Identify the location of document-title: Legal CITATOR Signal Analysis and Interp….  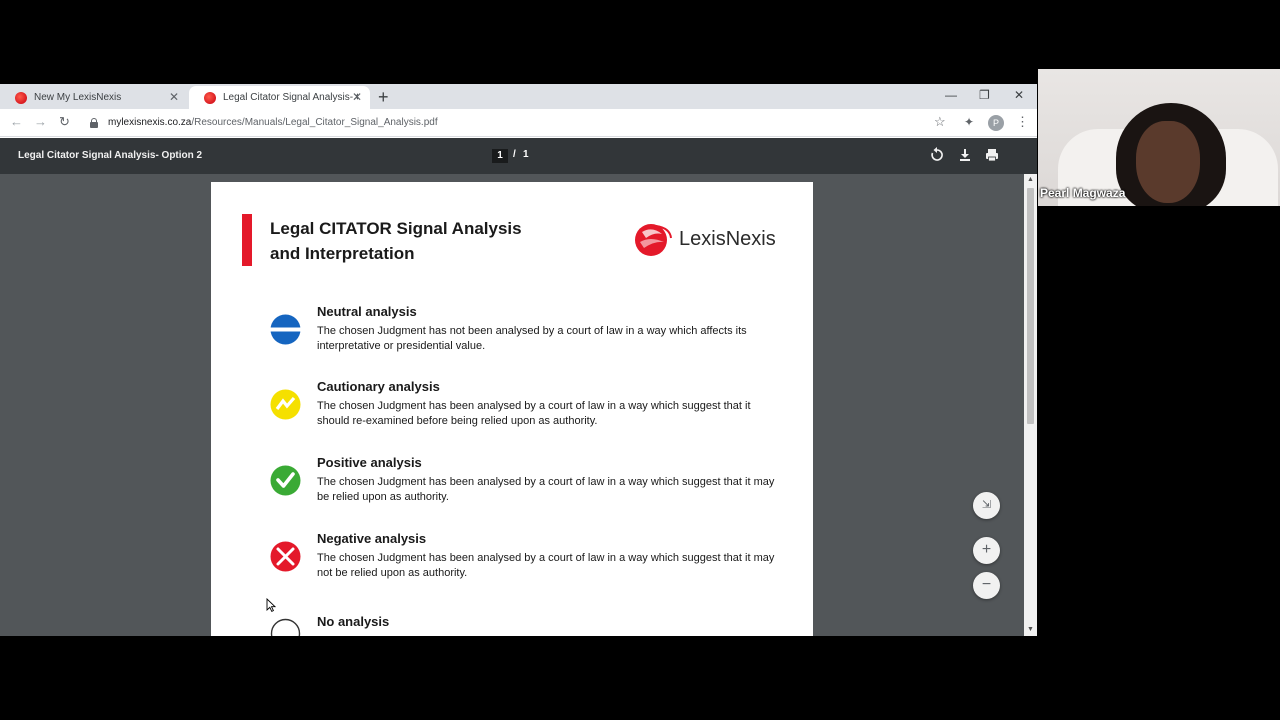
(396, 241).